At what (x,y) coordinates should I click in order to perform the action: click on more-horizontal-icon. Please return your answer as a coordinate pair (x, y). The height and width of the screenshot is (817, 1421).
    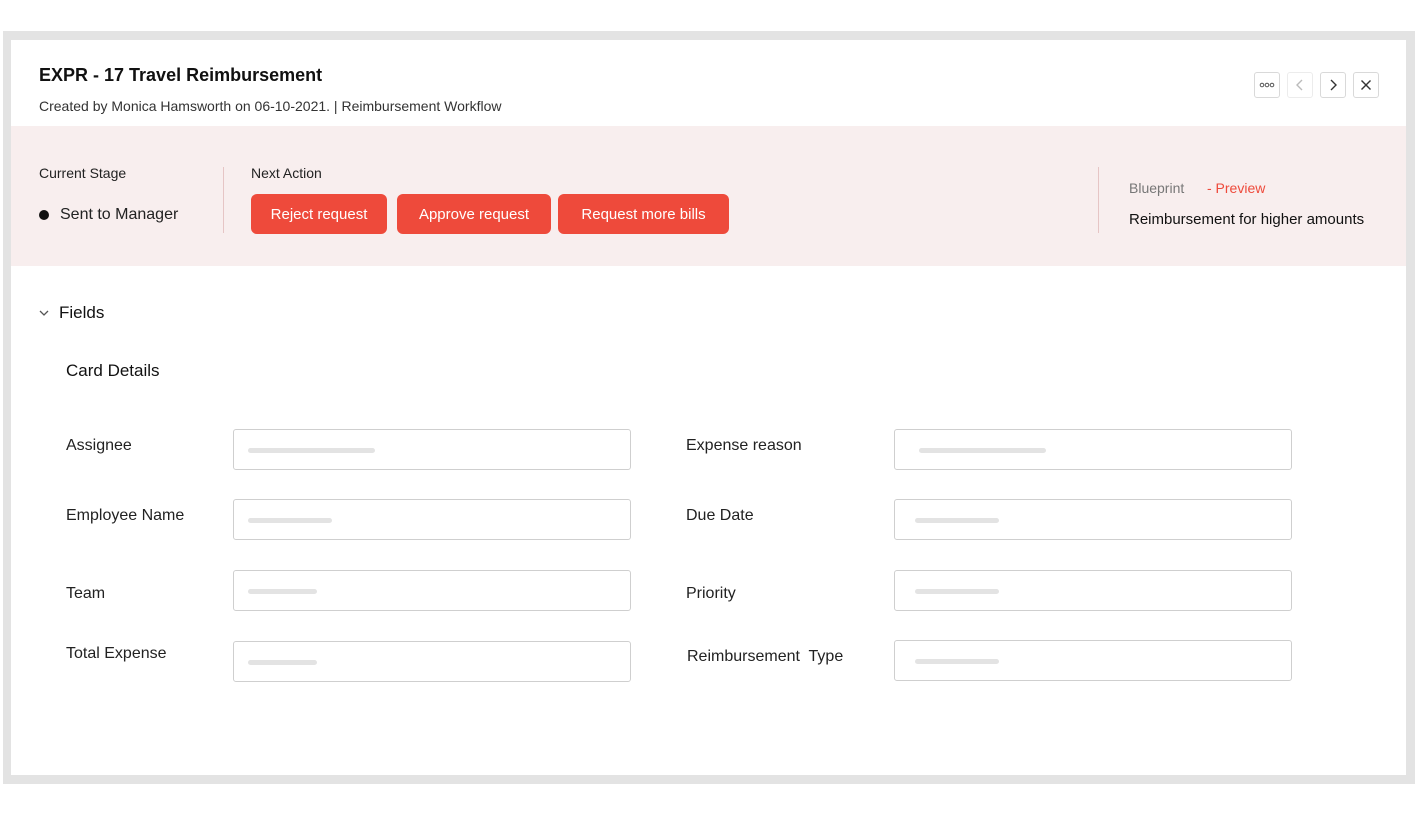
    Looking at the image, I should click on (1267, 85).